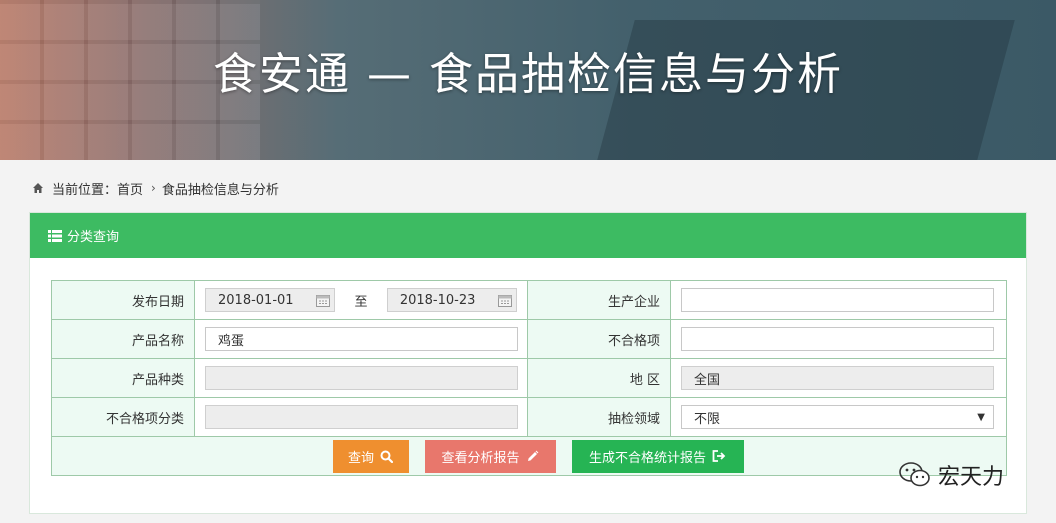 The image size is (1056, 523). I want to click on region-cell: 全国, so click(838, 378).